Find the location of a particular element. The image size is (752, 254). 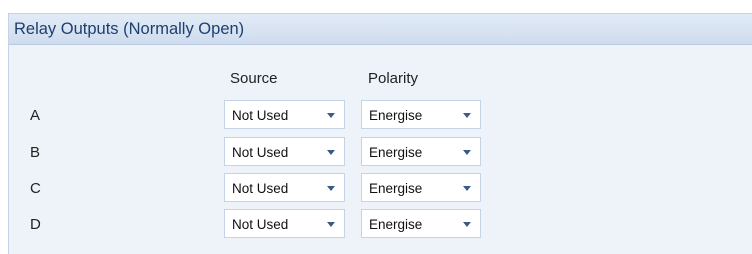

source-select-b-value: Not Used is located at coordinates (260, 152).